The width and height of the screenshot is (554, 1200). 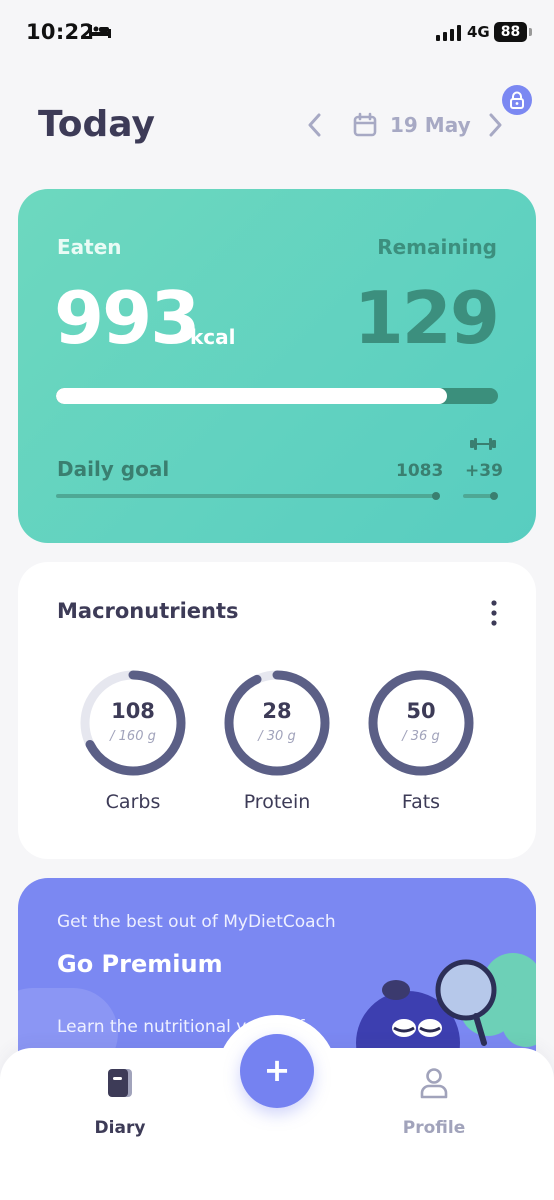 I want to click on page-title: Today, so click(x=96, y=124).